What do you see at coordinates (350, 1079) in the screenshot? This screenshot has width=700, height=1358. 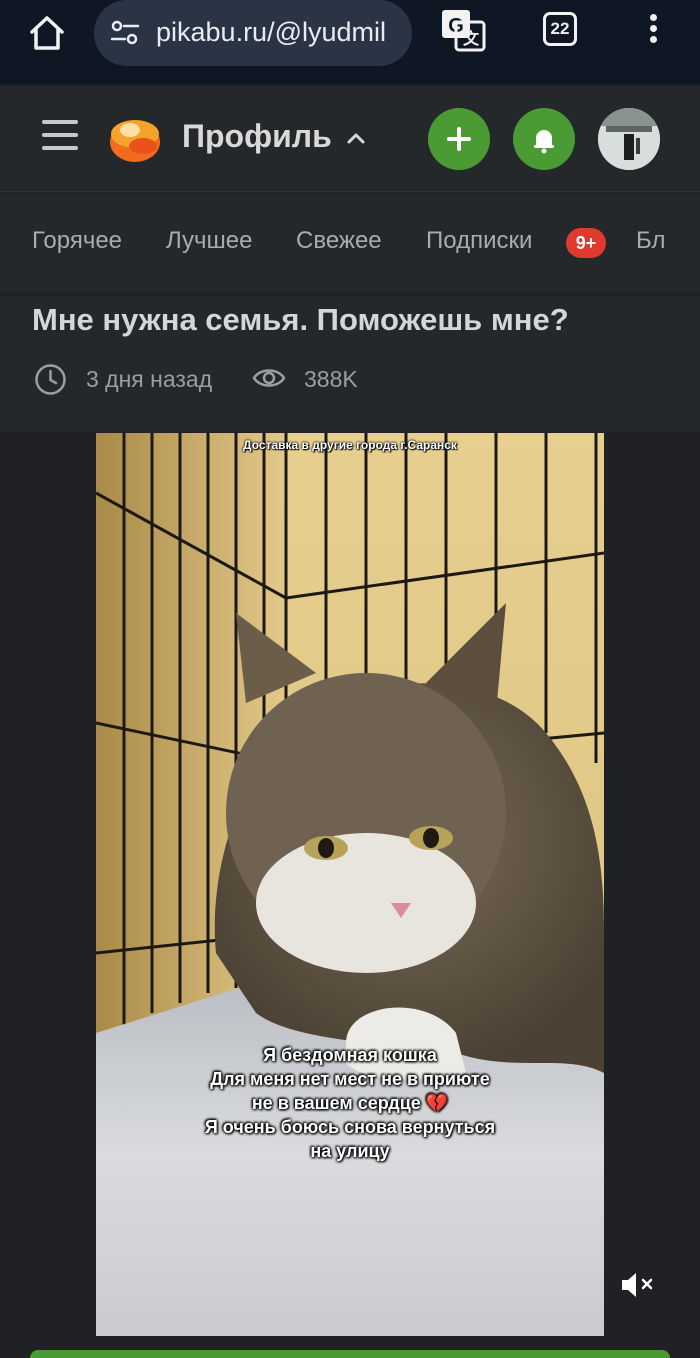 I see `video-caption-line: Для меня нет мест не в приюте` at bounding box center [350, 1079].